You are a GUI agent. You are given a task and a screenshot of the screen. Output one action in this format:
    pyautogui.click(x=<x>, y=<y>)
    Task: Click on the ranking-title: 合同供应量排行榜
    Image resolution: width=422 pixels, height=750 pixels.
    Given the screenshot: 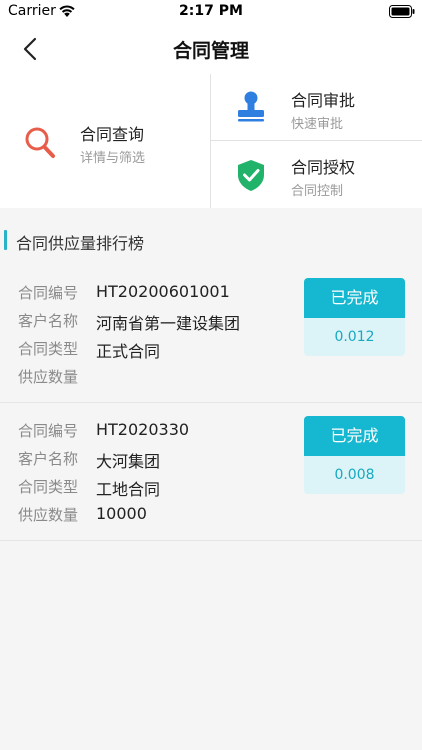 What is the action you would take?
    pyautogui.click(x=80, y=243)
    